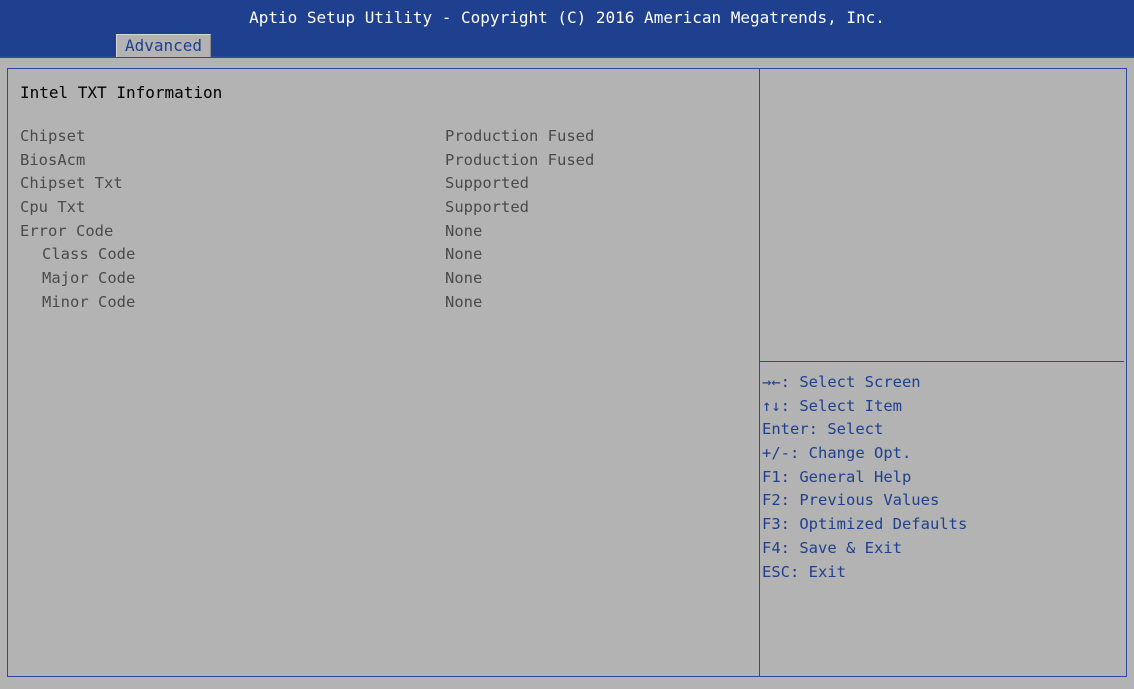 Image resolution: width=1134 pixels, height=689 pixels. I want to click on row-label: Chipset, so click(53, 136).